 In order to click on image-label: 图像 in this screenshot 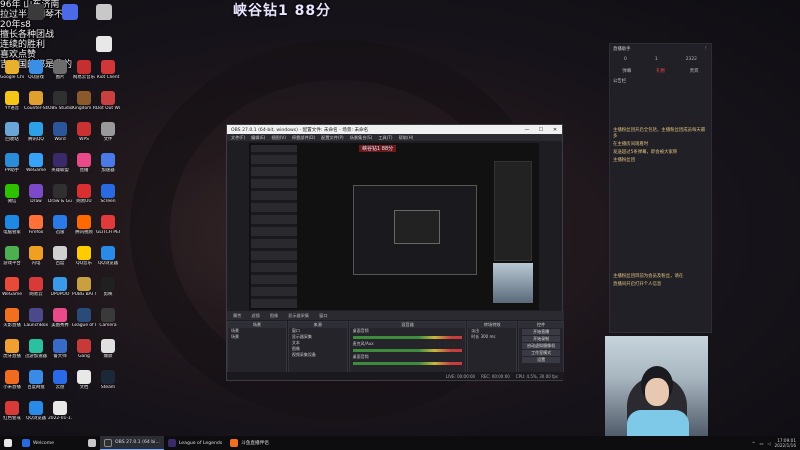, I will do `click(274, 316)`.